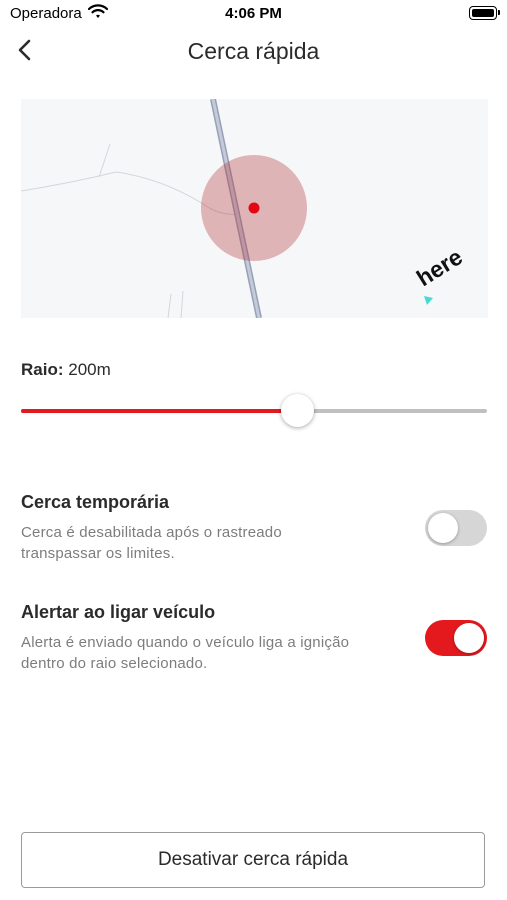 This screenshot has width=507, height=900. Describe the element at coordinates (484, 13) in the screenshot. I see `battery-icon` at that location.